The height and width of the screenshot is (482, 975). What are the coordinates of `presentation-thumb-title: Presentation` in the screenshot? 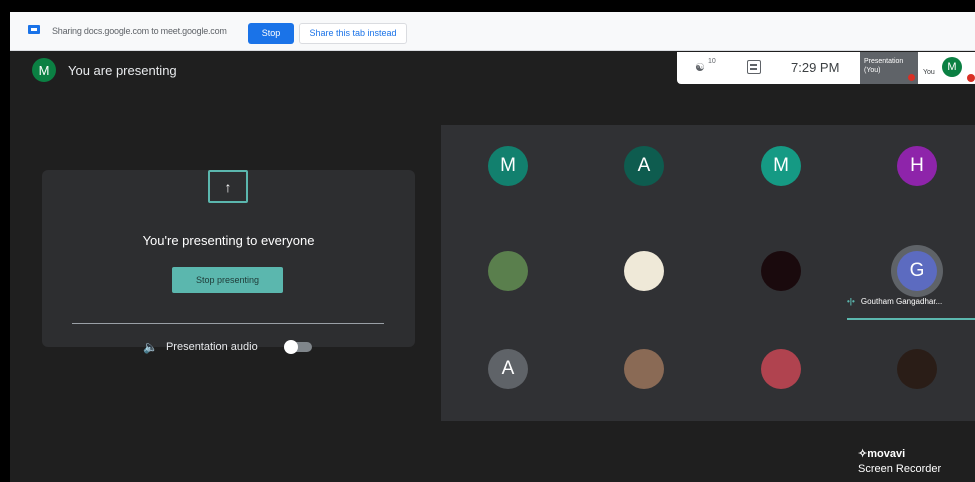 It's located at (884, 61).